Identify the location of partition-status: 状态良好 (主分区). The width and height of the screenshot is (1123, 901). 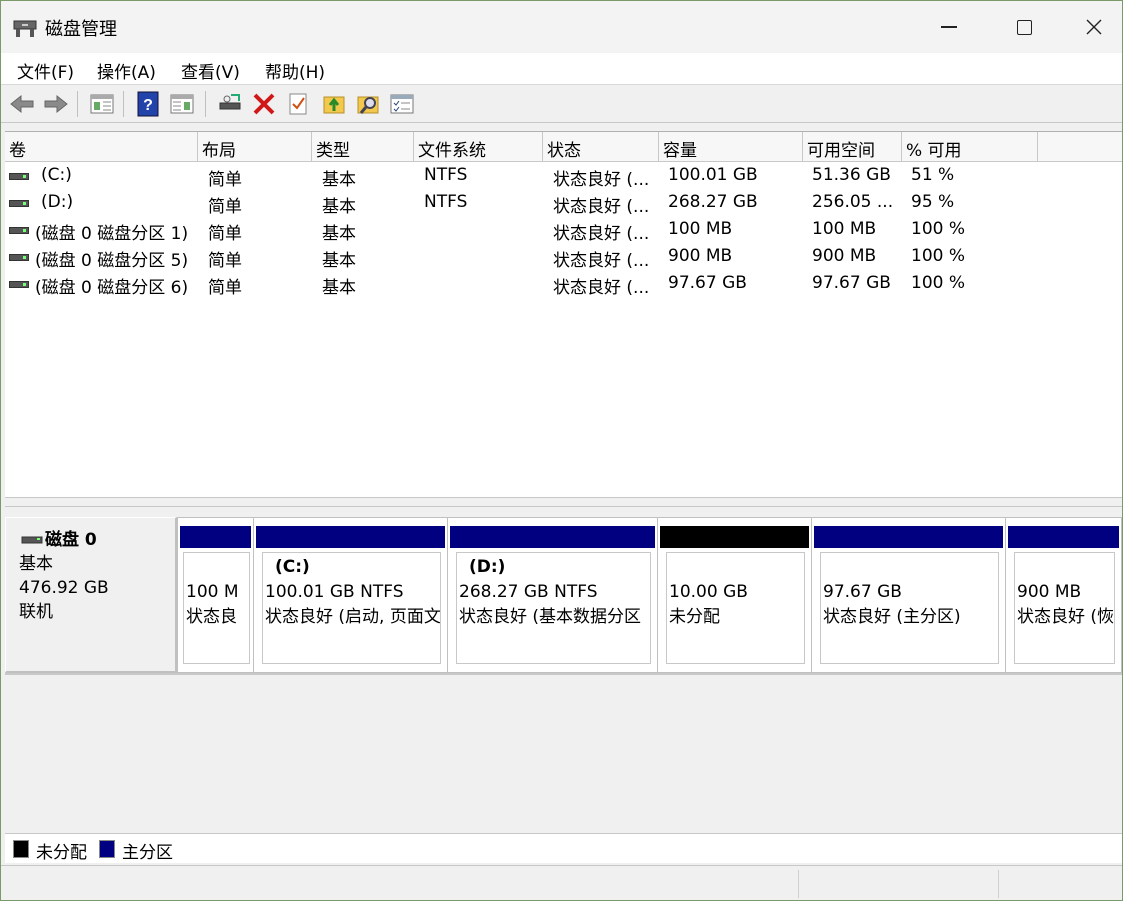
(892, 617).